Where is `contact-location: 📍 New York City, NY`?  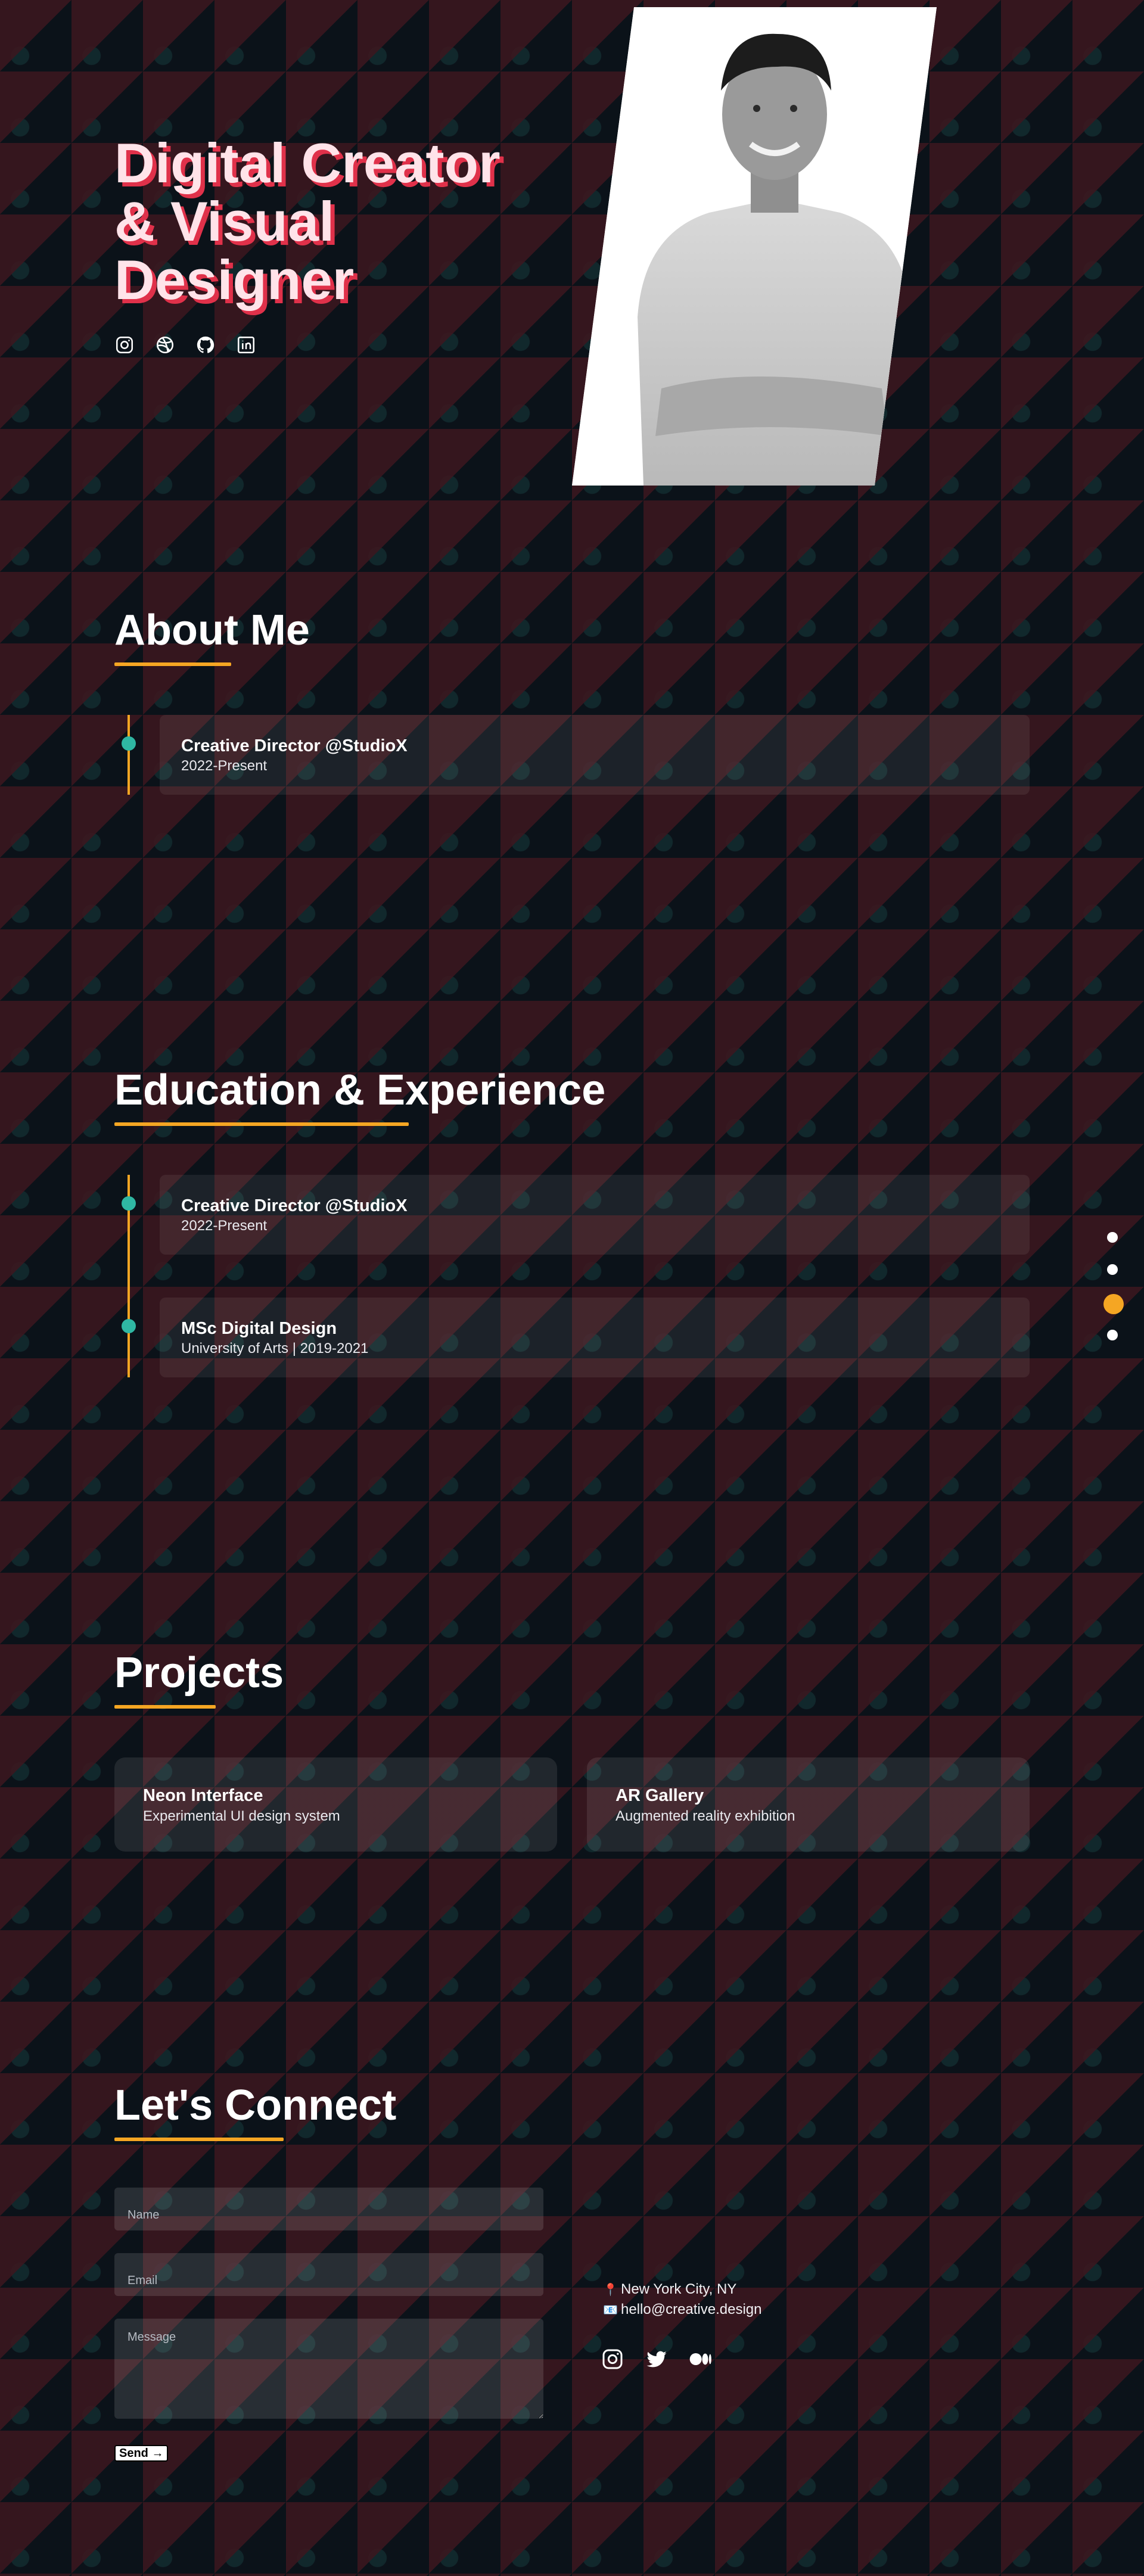 contact-location: 📍 New York City, NY is located at coordinates (682, 2289).